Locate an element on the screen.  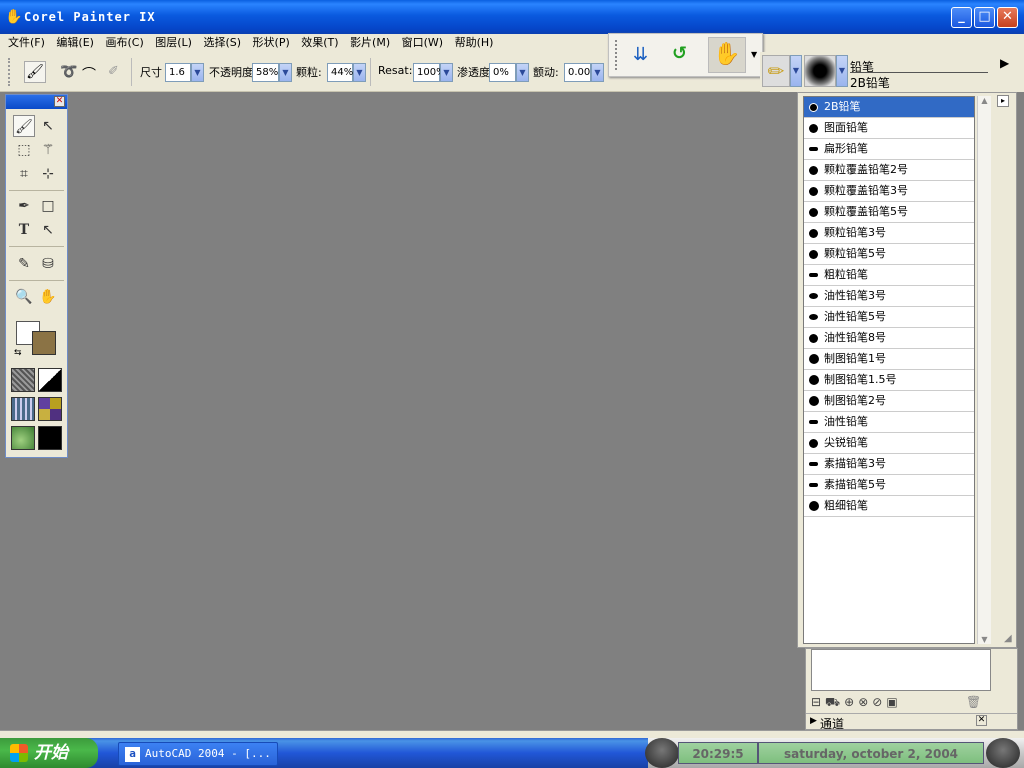
list-item: 2B铅笔 is located at coordinates (889, 107).